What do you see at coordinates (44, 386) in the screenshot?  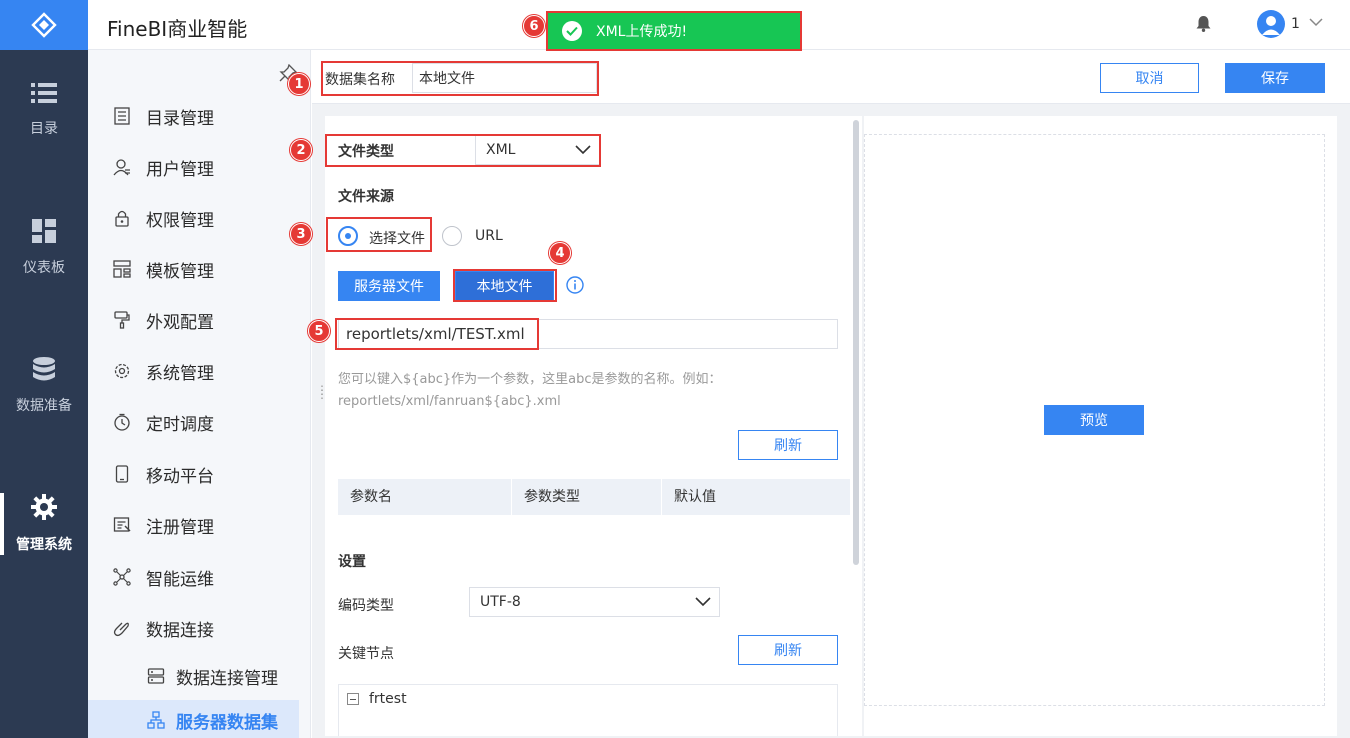 I see `rail-item-data-prep: 数据准备` at bounding box center [44, 386].